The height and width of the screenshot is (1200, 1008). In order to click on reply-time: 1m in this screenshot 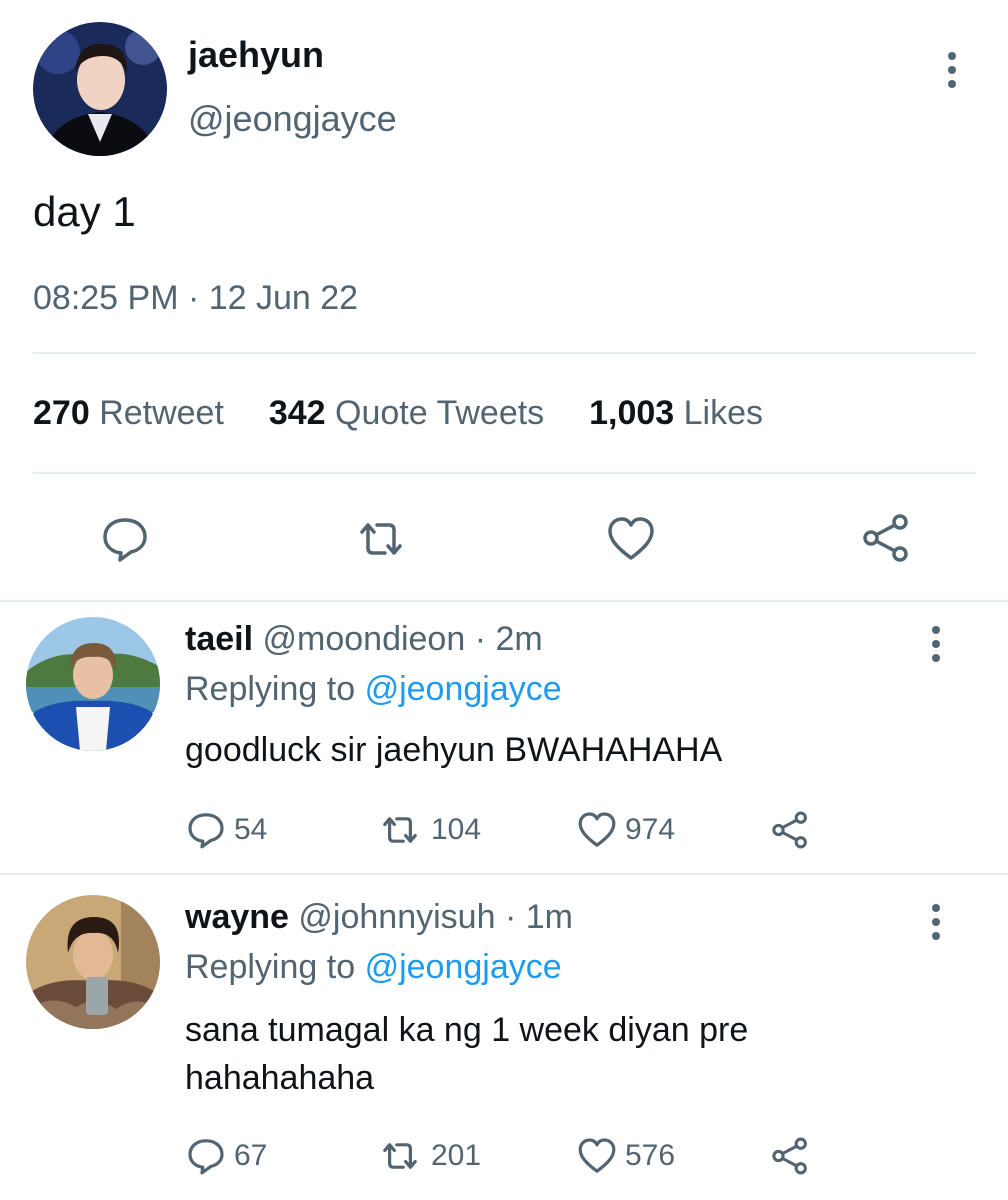, I will do `click(549, 917)`.